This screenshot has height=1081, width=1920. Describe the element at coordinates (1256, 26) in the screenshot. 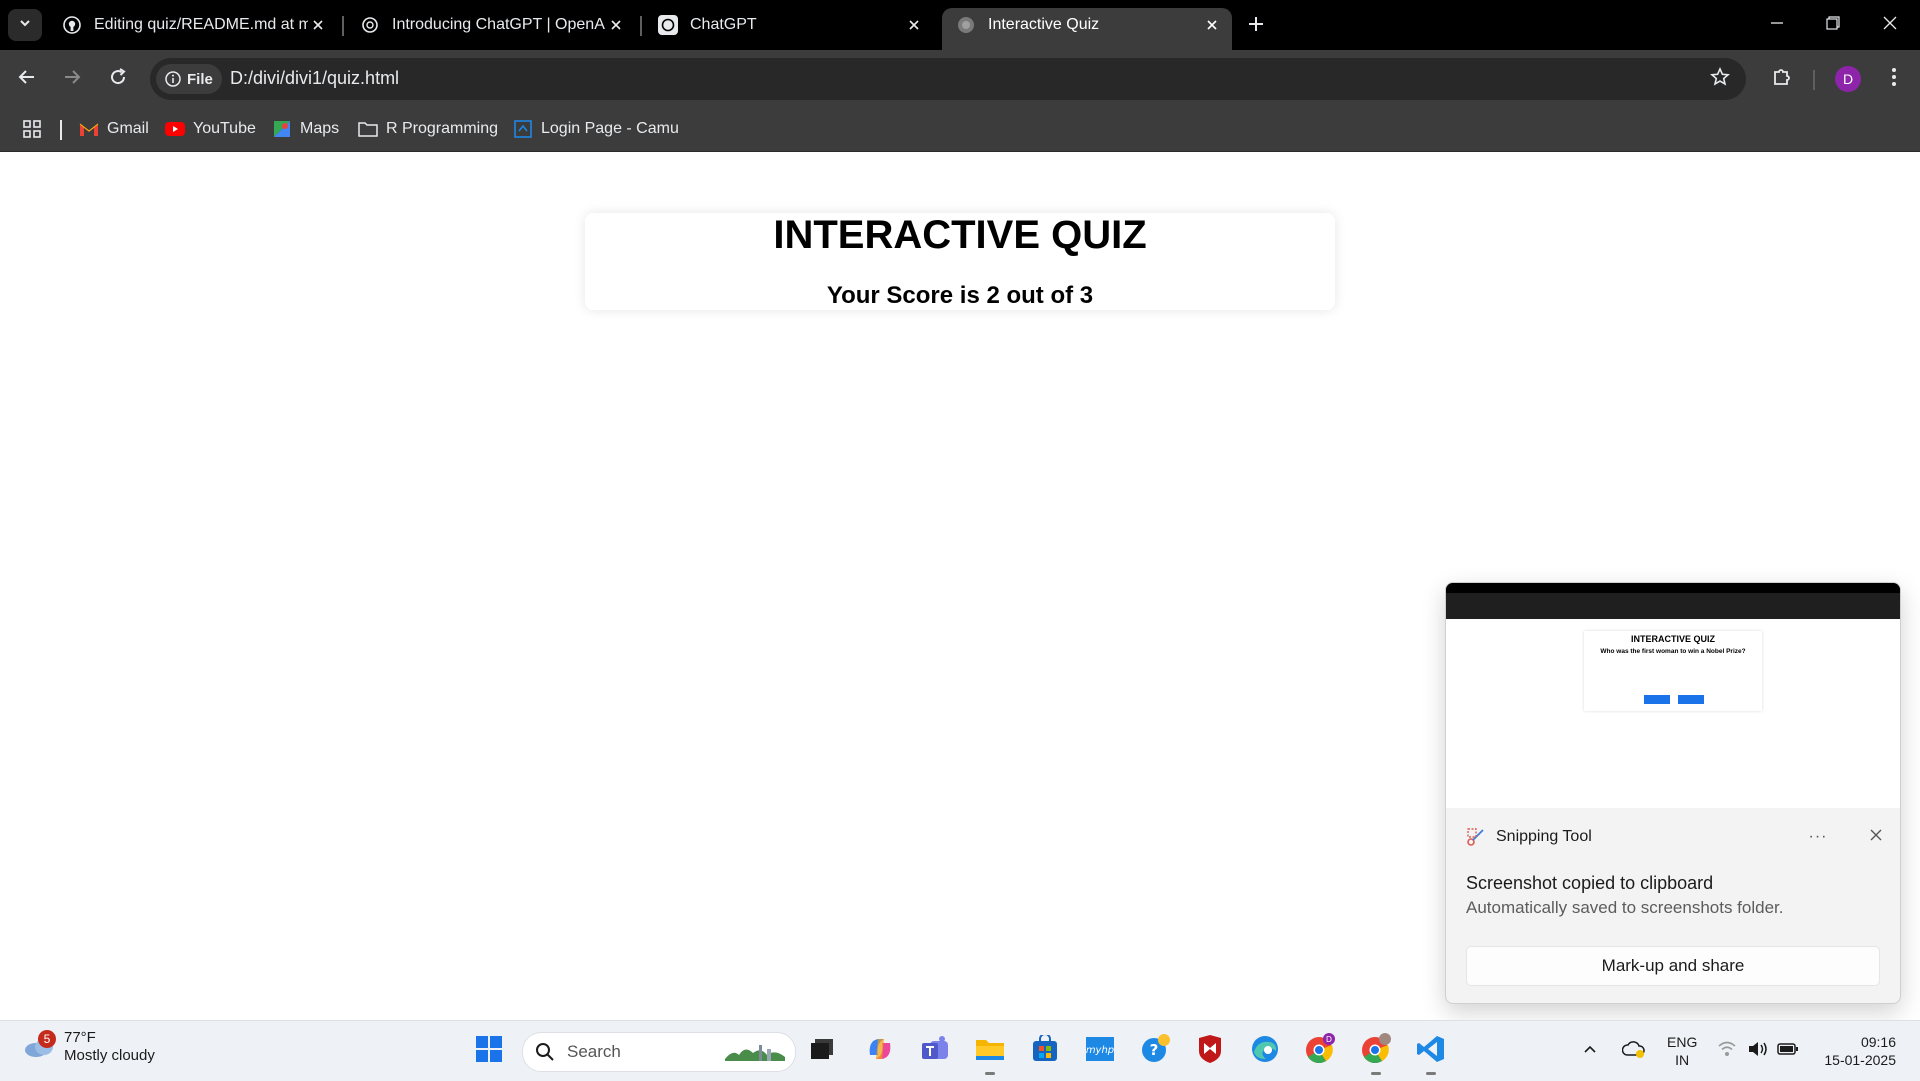

I see `new-tab-button` at that location.